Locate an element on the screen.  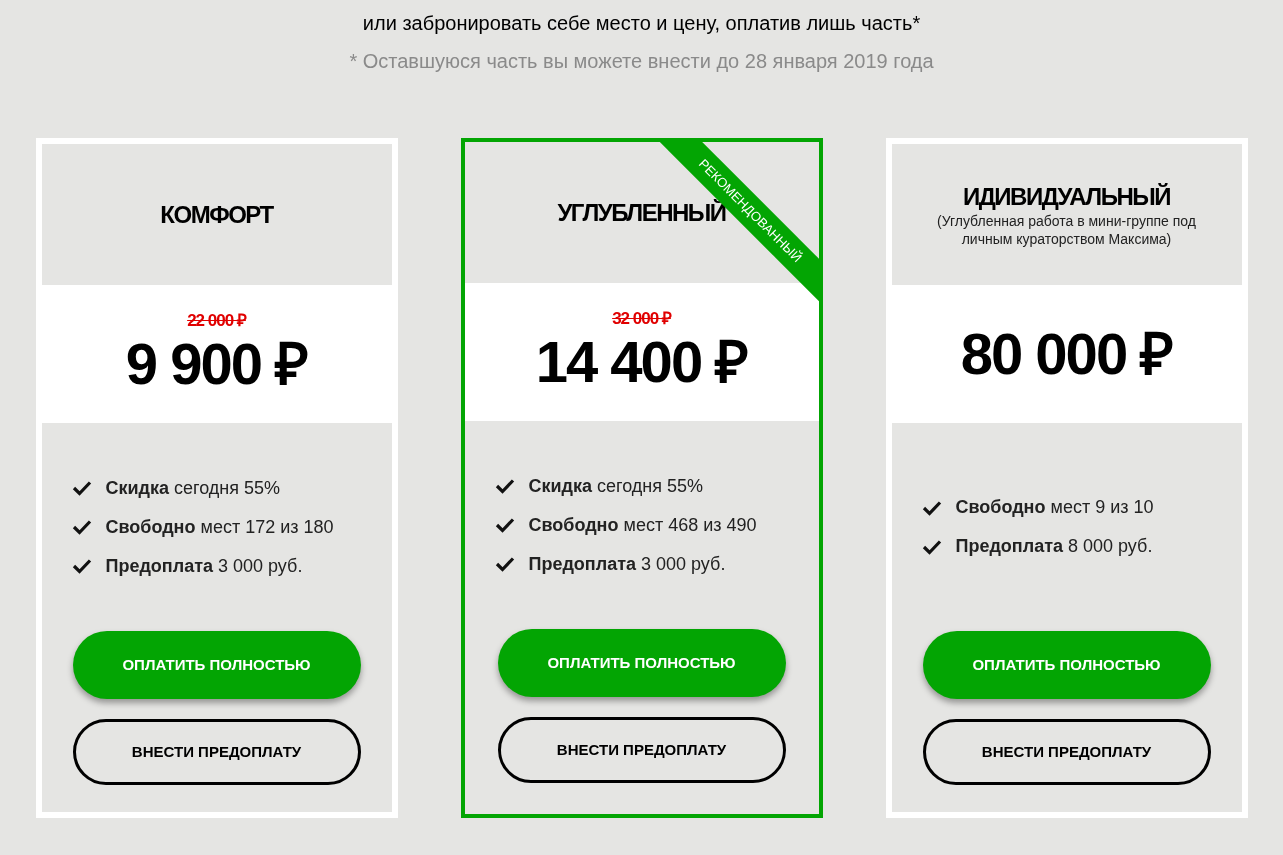
feature-text: Свободно мест 172 из 180 is located at coordinates (219, 527).